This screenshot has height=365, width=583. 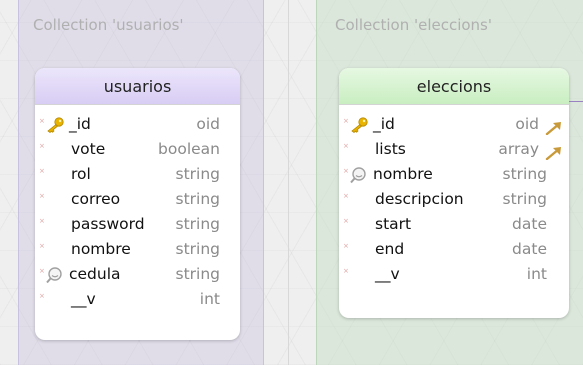 I want to click on field-row: × descripcion string, so click(x=454, y=199).